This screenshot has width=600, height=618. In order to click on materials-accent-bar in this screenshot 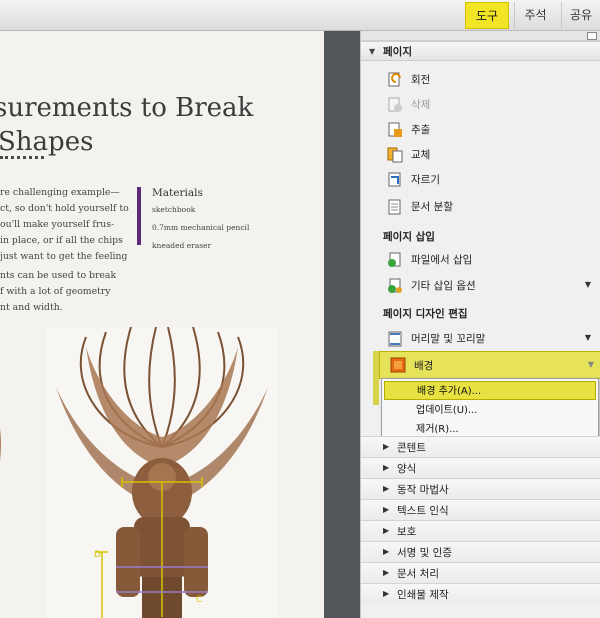, I will do `click(139, 216)`.